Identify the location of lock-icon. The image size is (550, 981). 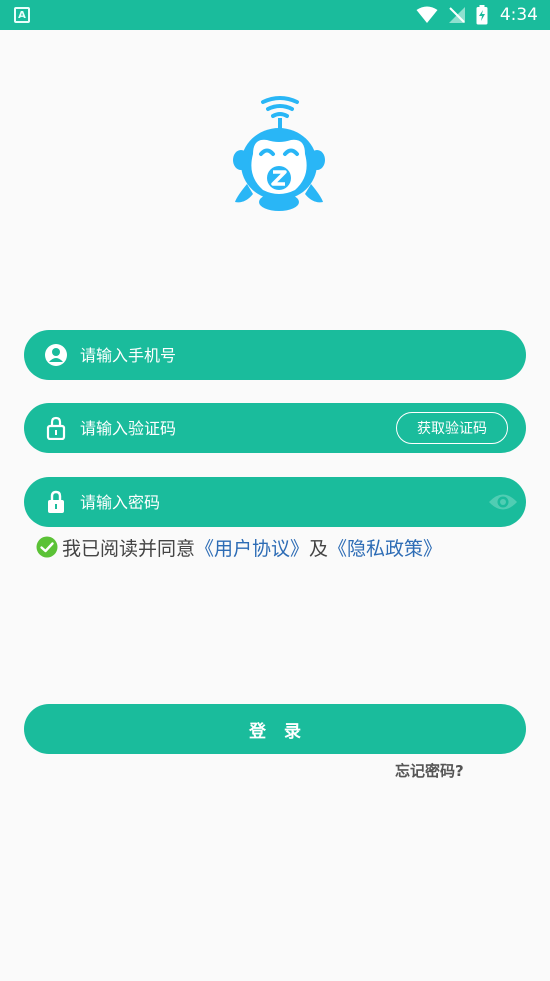
(56, 501).